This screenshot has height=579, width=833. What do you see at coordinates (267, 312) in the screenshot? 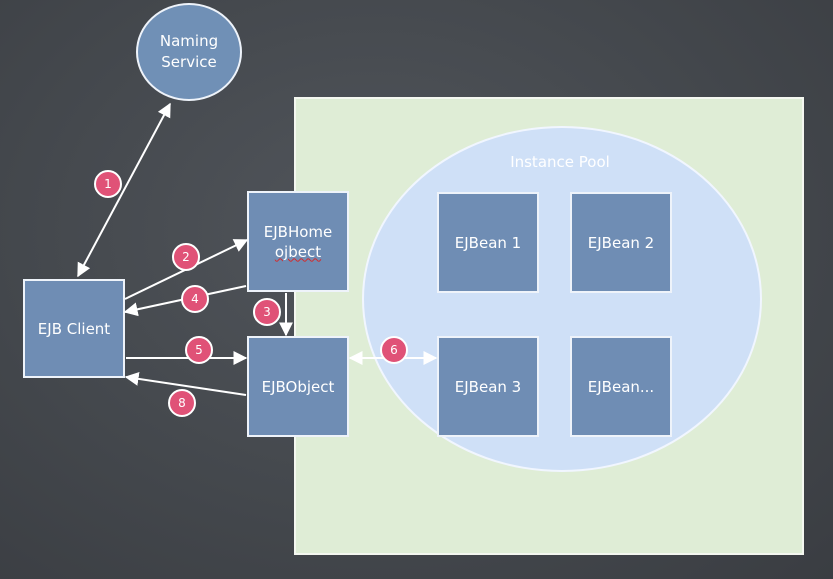
I see `step-badge-3: 3` at bounding box center [267, 312].